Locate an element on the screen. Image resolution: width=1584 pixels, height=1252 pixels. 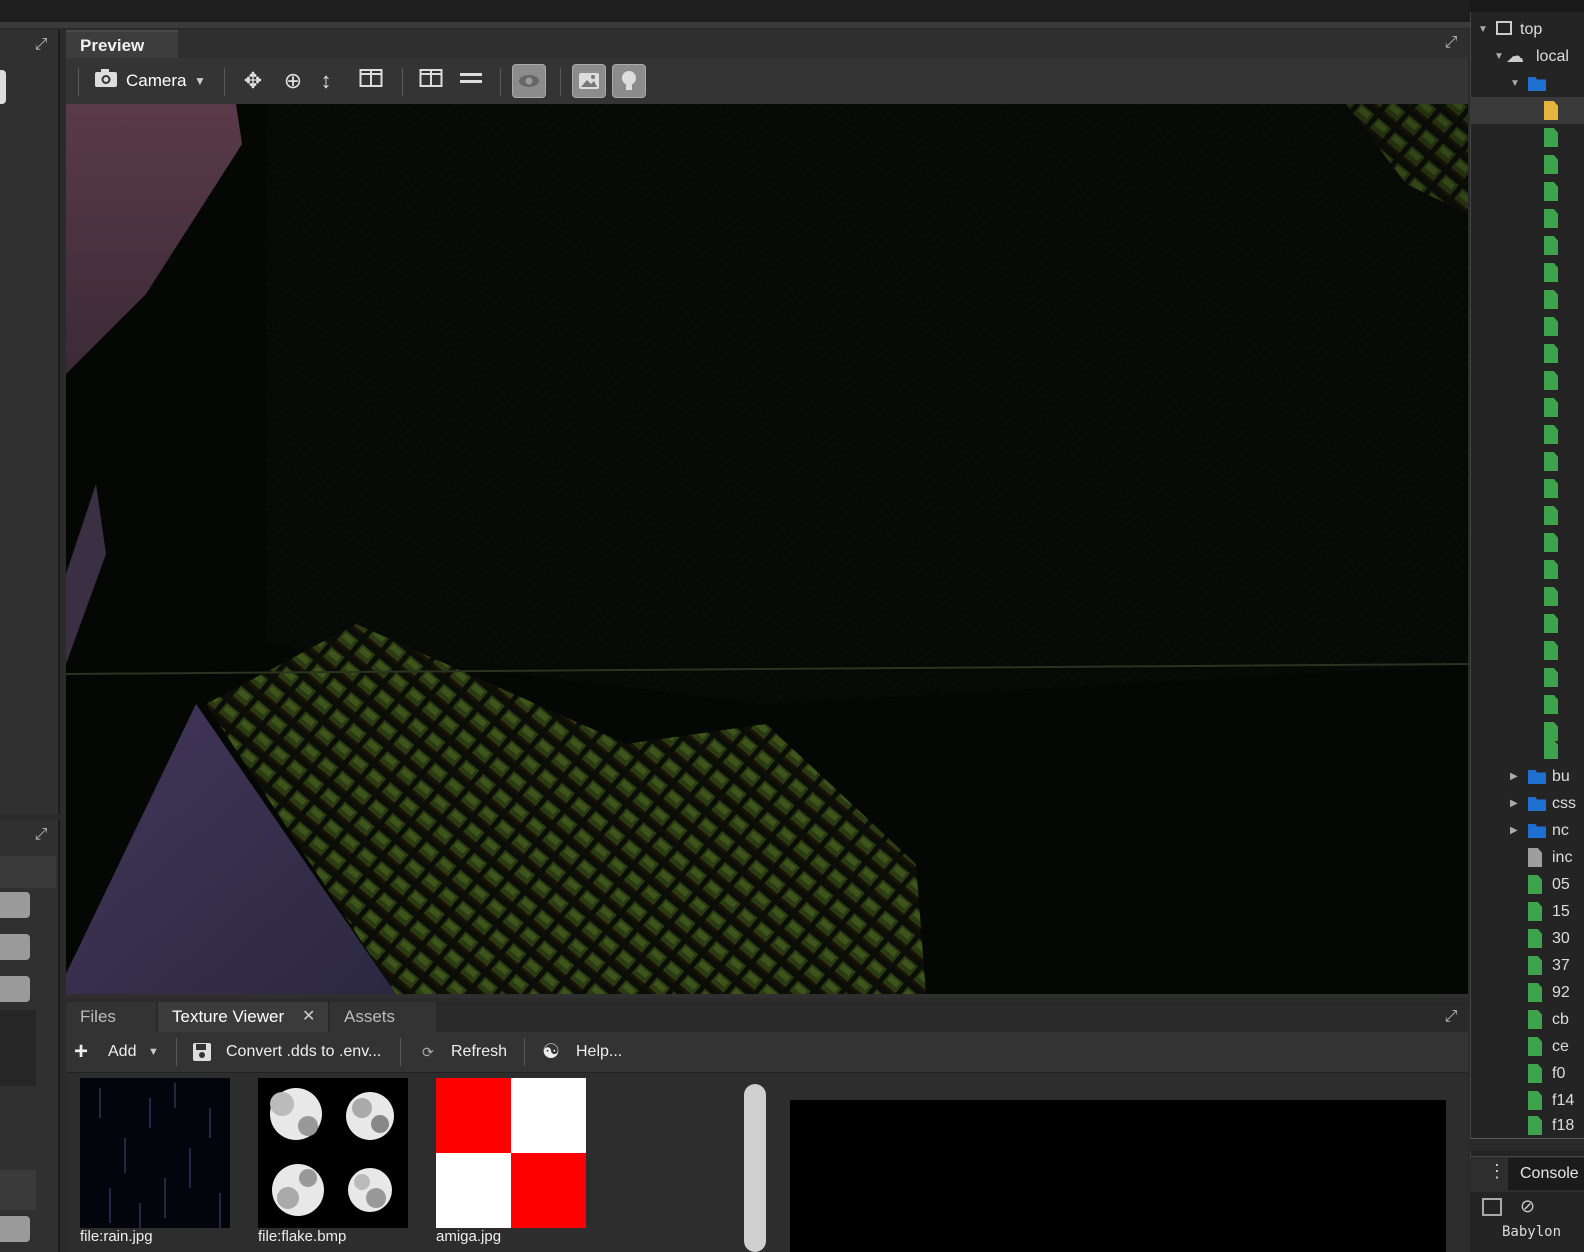
tree-item-folder: ▶ bu is located at coordinates (1527, 776).